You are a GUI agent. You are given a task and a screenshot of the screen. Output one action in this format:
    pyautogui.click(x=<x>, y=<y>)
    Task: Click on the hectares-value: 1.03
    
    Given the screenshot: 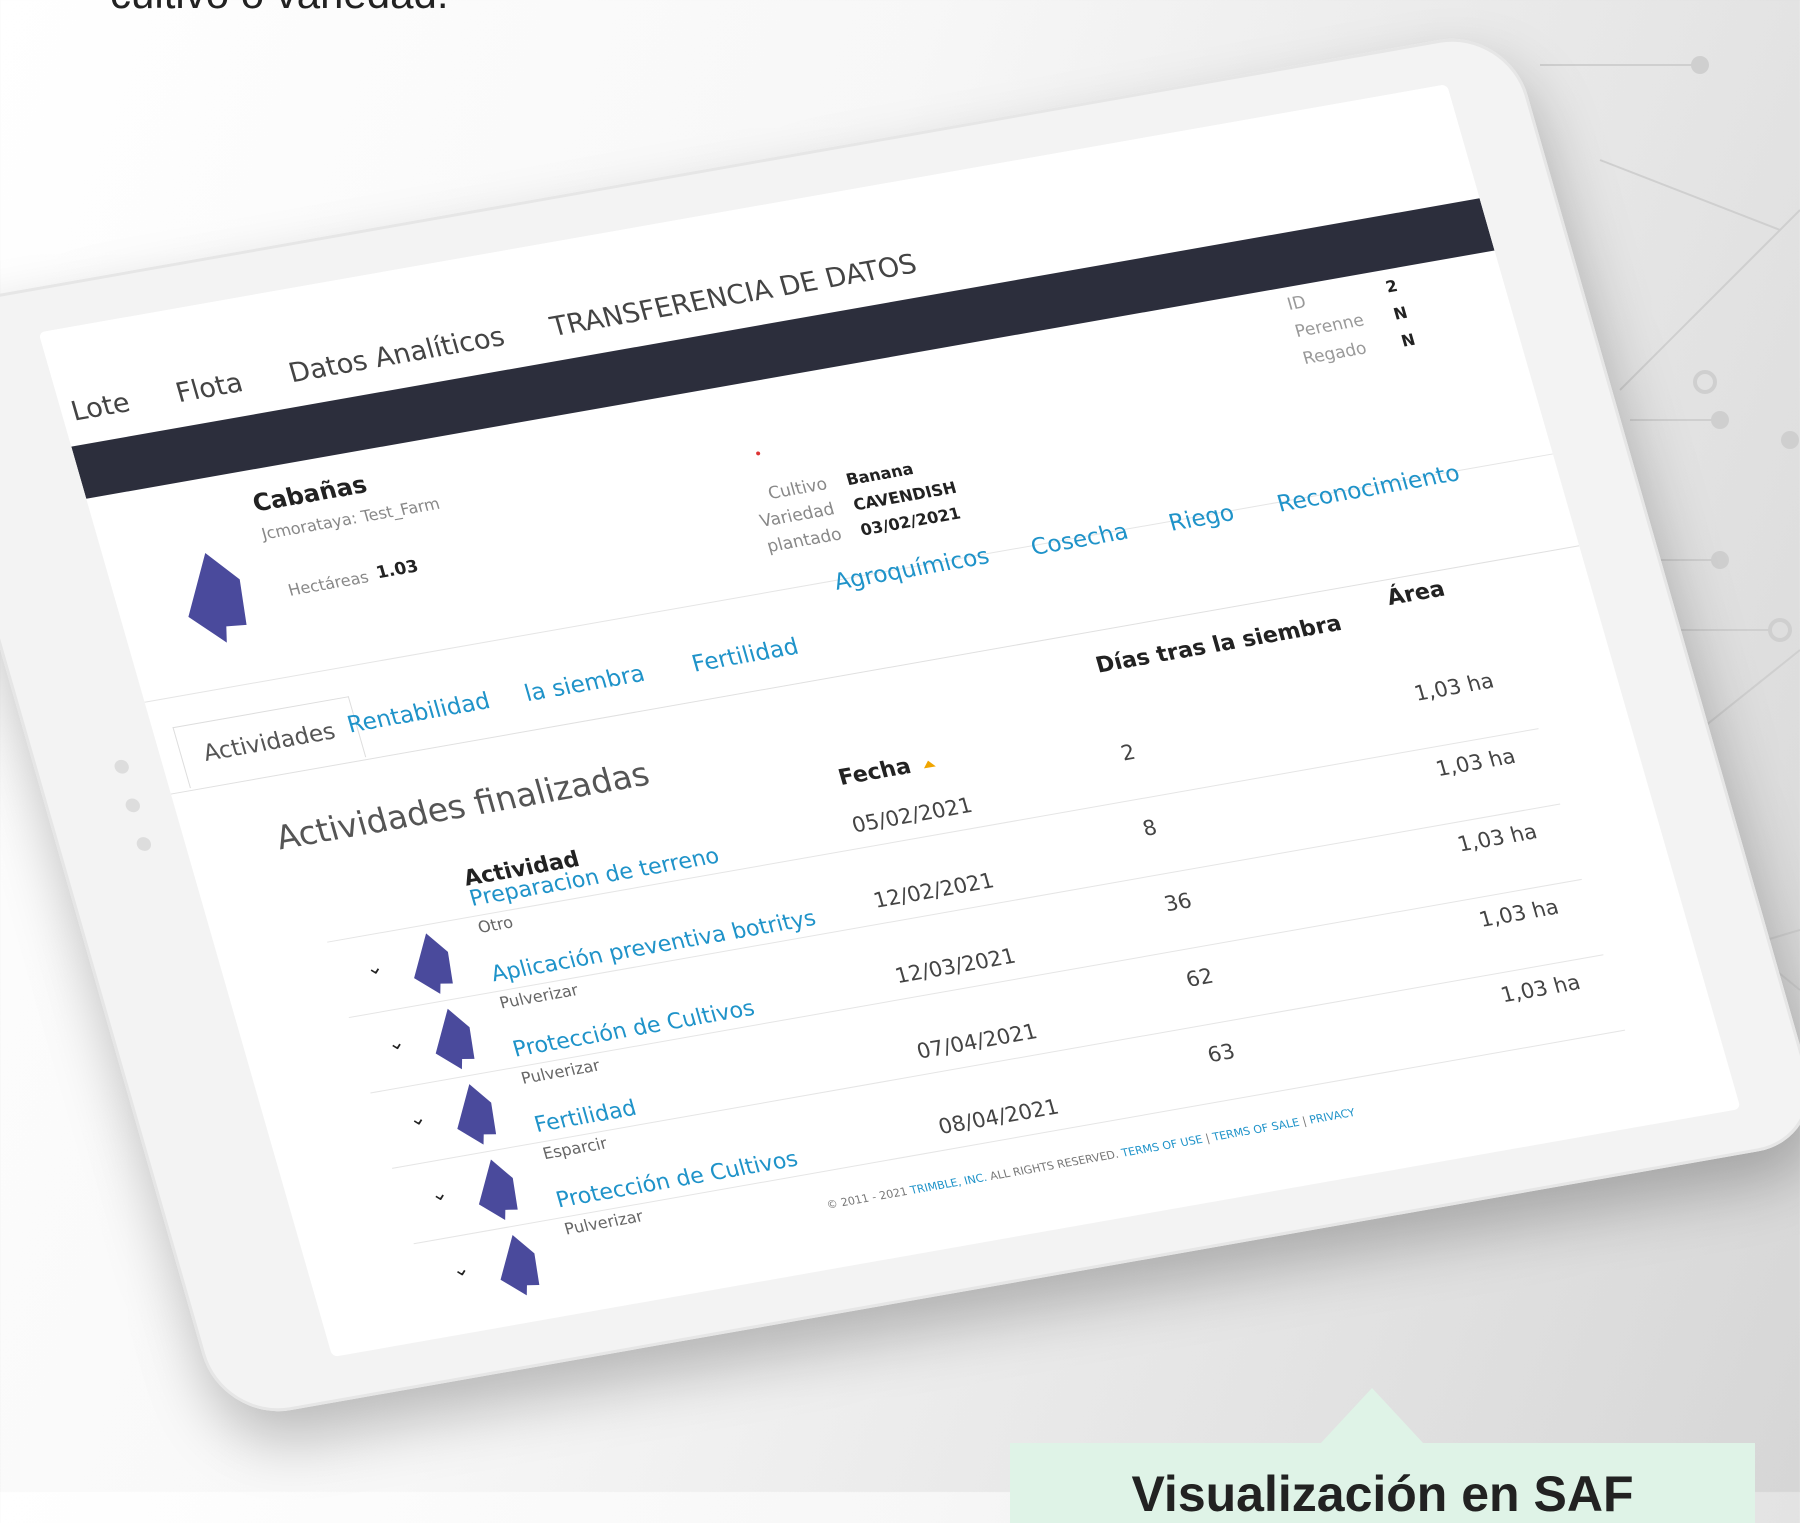 What is the action you would take?
    pyautogui.click(x=397, y=570)
    